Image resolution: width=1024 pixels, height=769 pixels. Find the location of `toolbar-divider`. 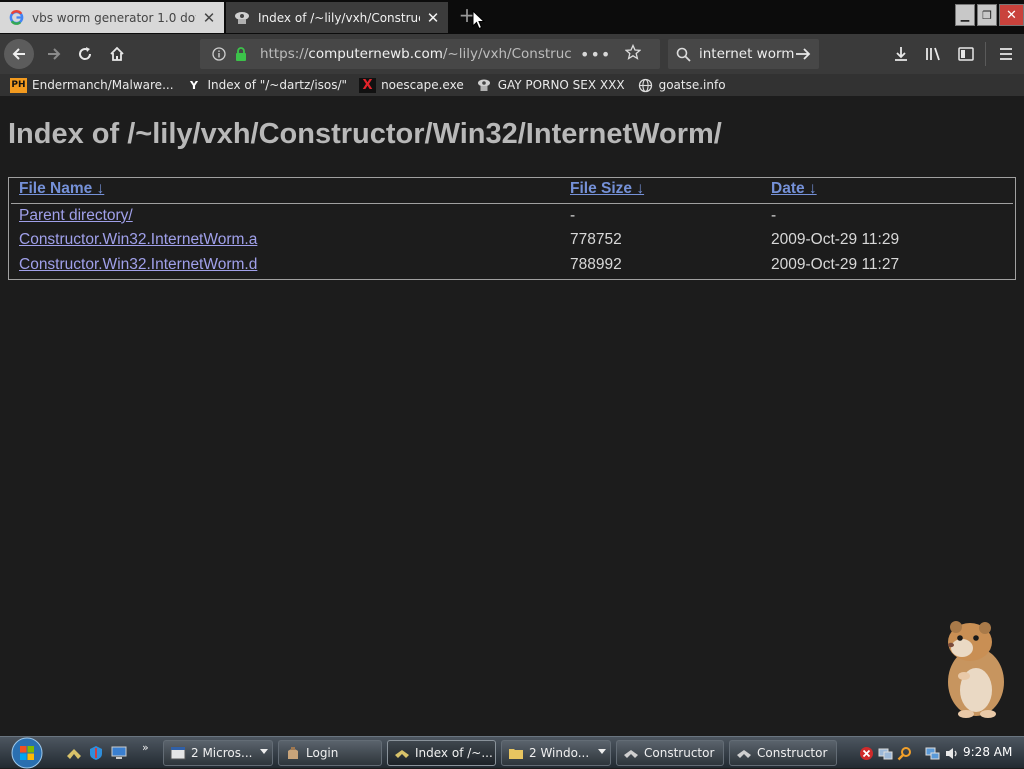

toolbar-divider is located at coordinates (985, 54).